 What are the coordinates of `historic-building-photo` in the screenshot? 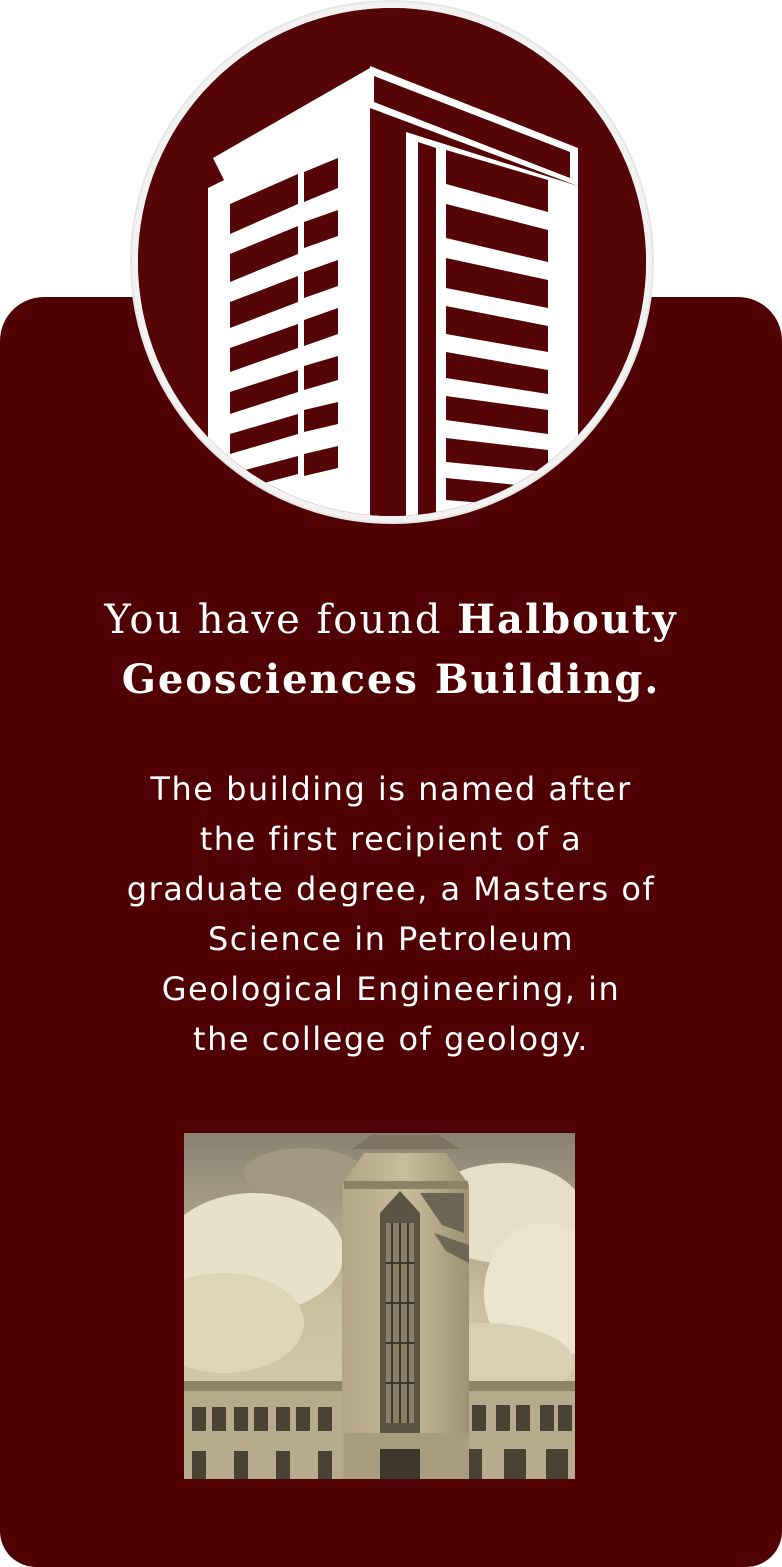 It's located at (379, 1306).